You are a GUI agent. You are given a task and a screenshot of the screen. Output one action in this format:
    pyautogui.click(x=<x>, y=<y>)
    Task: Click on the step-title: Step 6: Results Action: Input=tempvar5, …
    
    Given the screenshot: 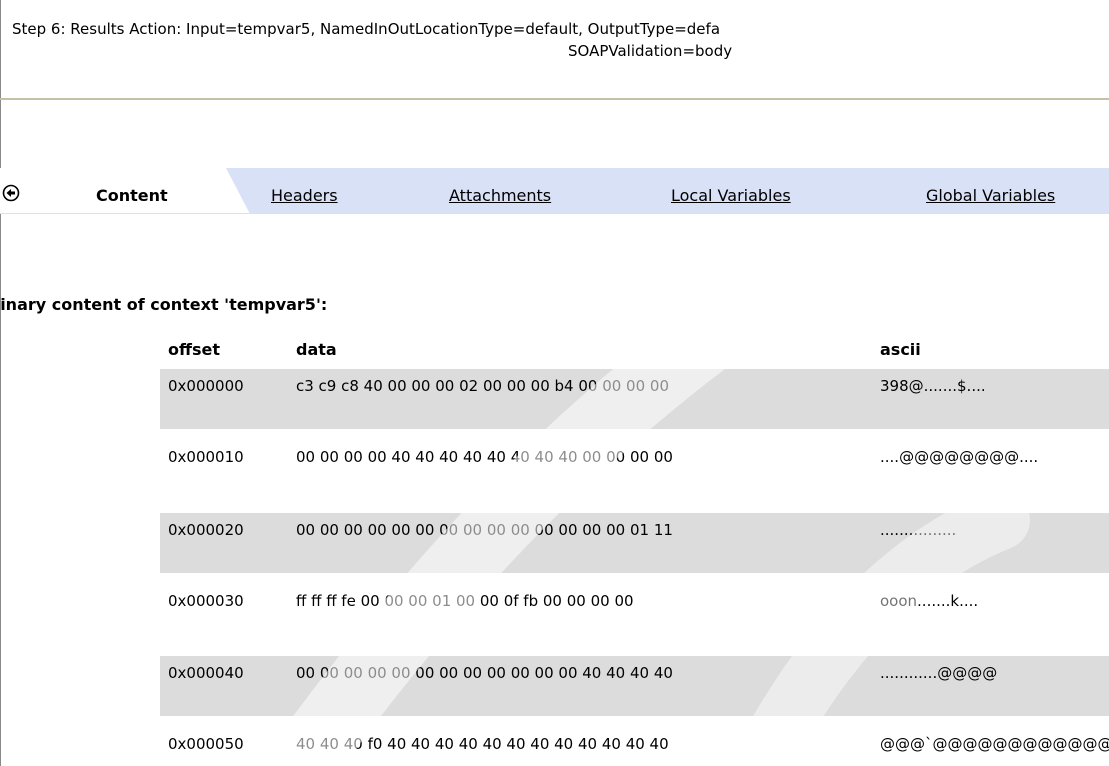 What is the action you would take?
    pyautogui.click(x=560, y=53)
    